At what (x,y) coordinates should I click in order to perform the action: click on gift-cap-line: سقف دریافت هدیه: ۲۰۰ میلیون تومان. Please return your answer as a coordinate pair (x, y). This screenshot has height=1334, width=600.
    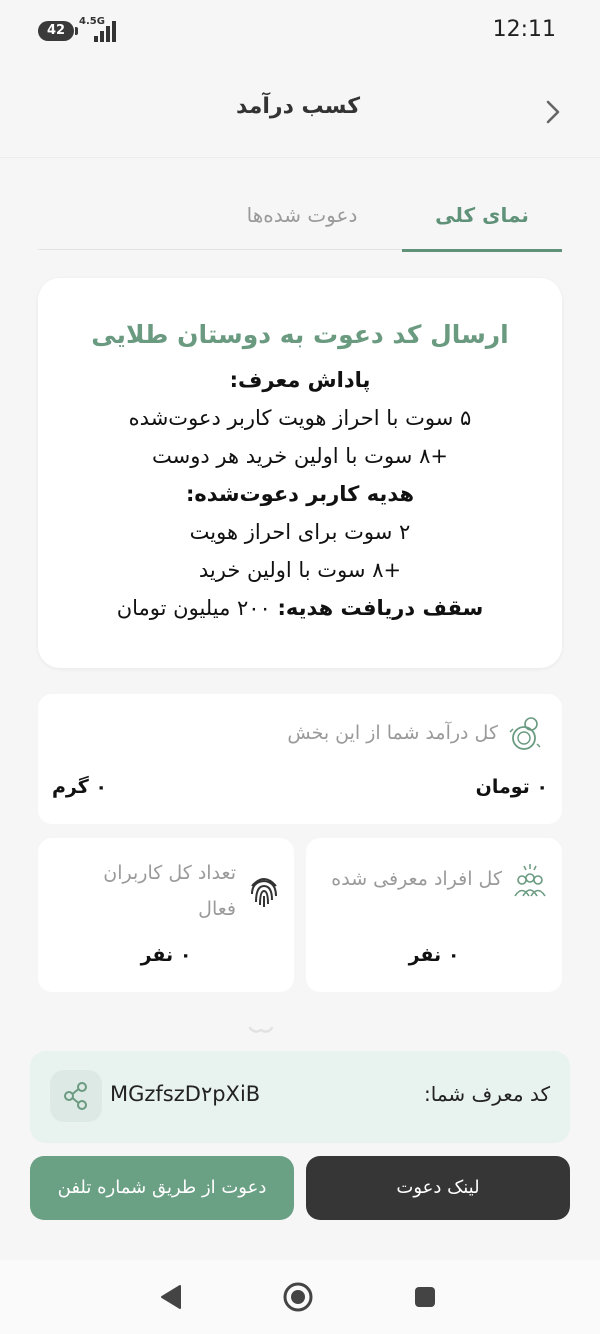
    Looking at the image, I should click on (300, 608).